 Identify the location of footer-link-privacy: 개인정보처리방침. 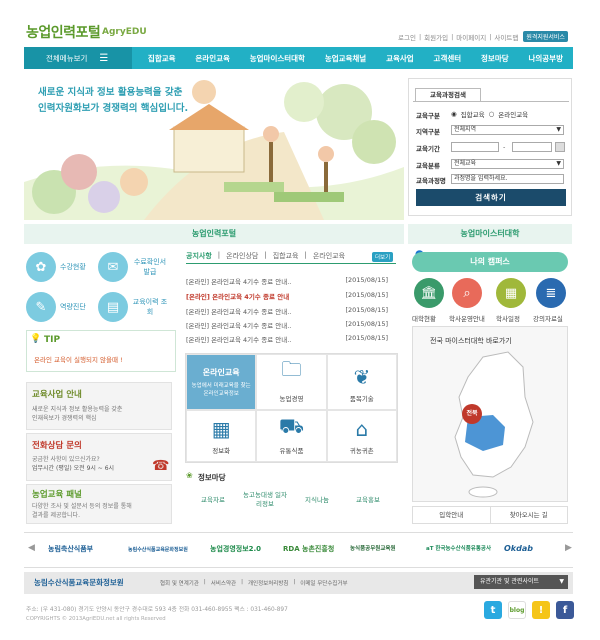
(268, 583).